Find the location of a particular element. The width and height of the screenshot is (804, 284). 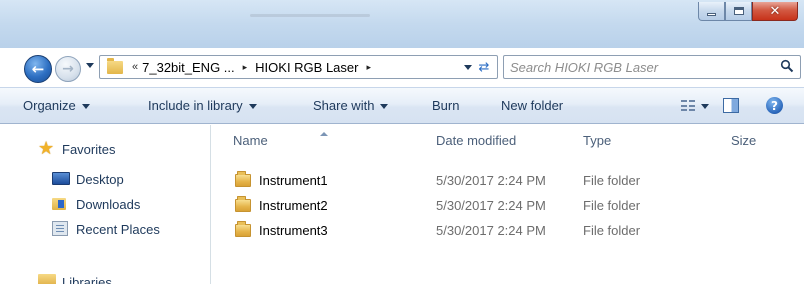

organize-menu: Organize is located at coordinates (56, 105).